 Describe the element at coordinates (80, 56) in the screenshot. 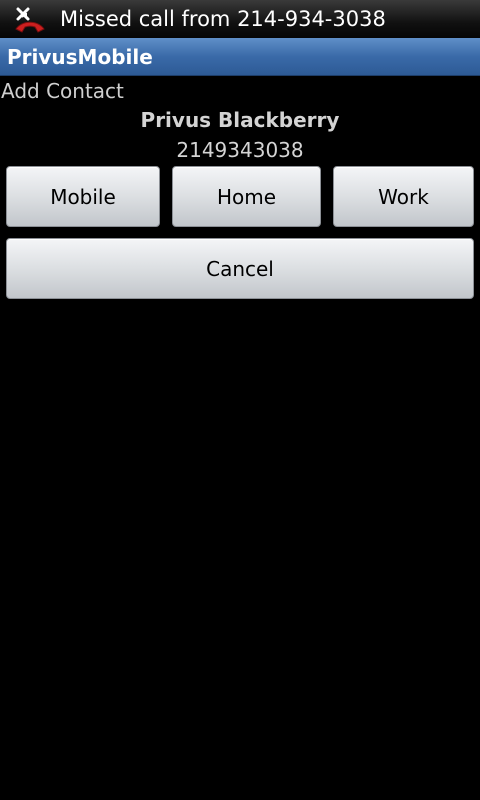

I see `app-title: PrivusMobile` at that location.